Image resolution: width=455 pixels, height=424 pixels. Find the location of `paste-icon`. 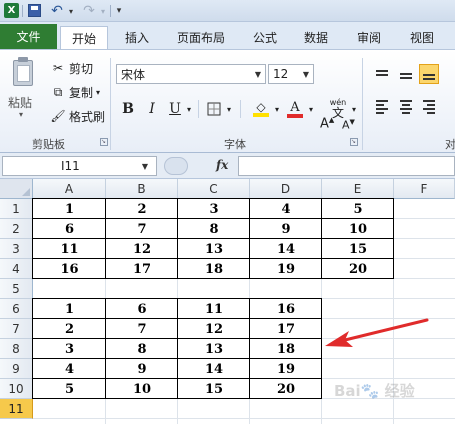

paste-icon is located at coordinates (23, 72).